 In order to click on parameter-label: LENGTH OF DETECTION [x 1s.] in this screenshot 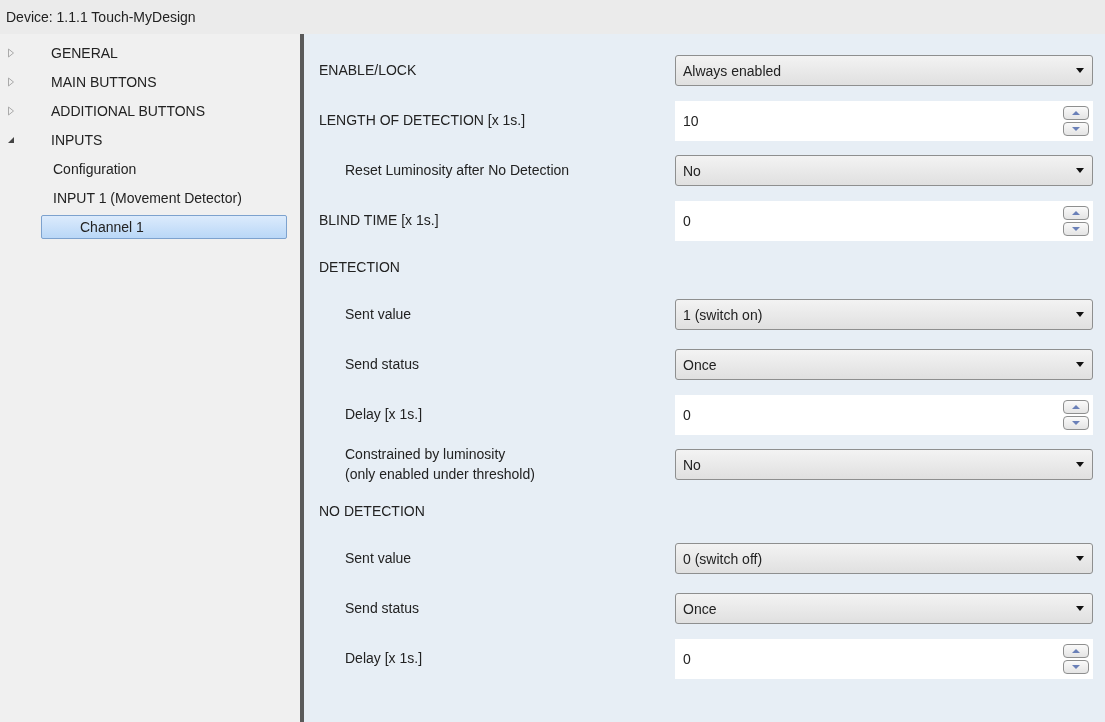, I will do `click(423, 121)`.